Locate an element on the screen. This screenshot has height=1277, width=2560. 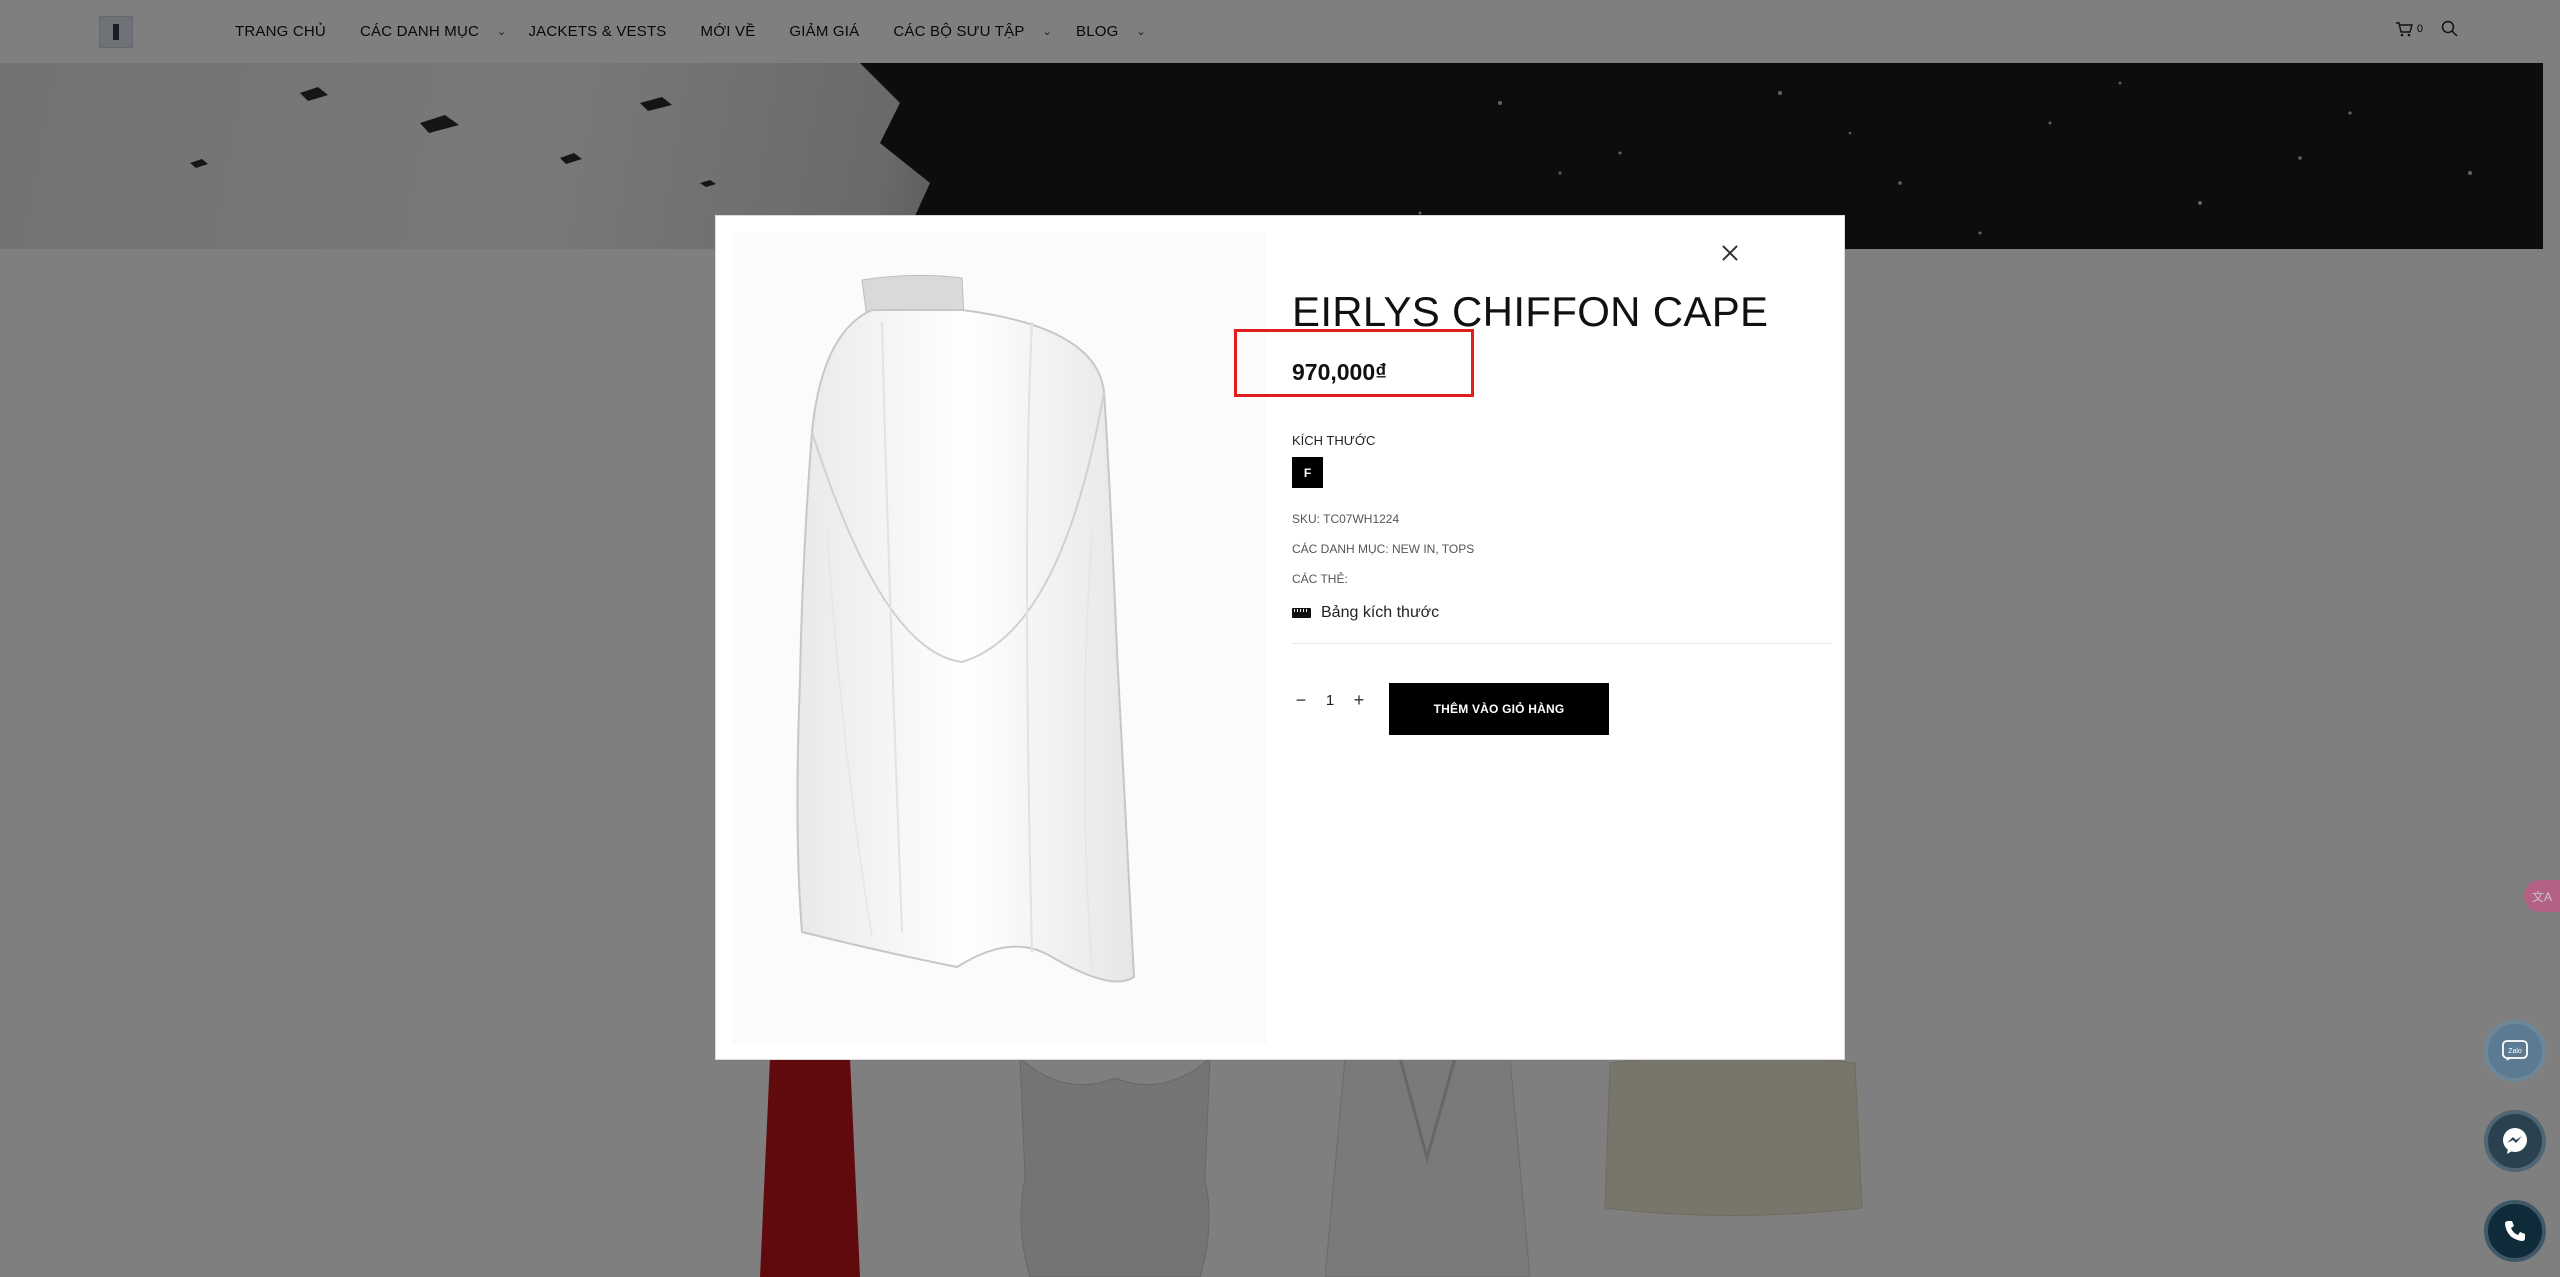
quantity-value: 1 is located at coordinates (1330, 700).